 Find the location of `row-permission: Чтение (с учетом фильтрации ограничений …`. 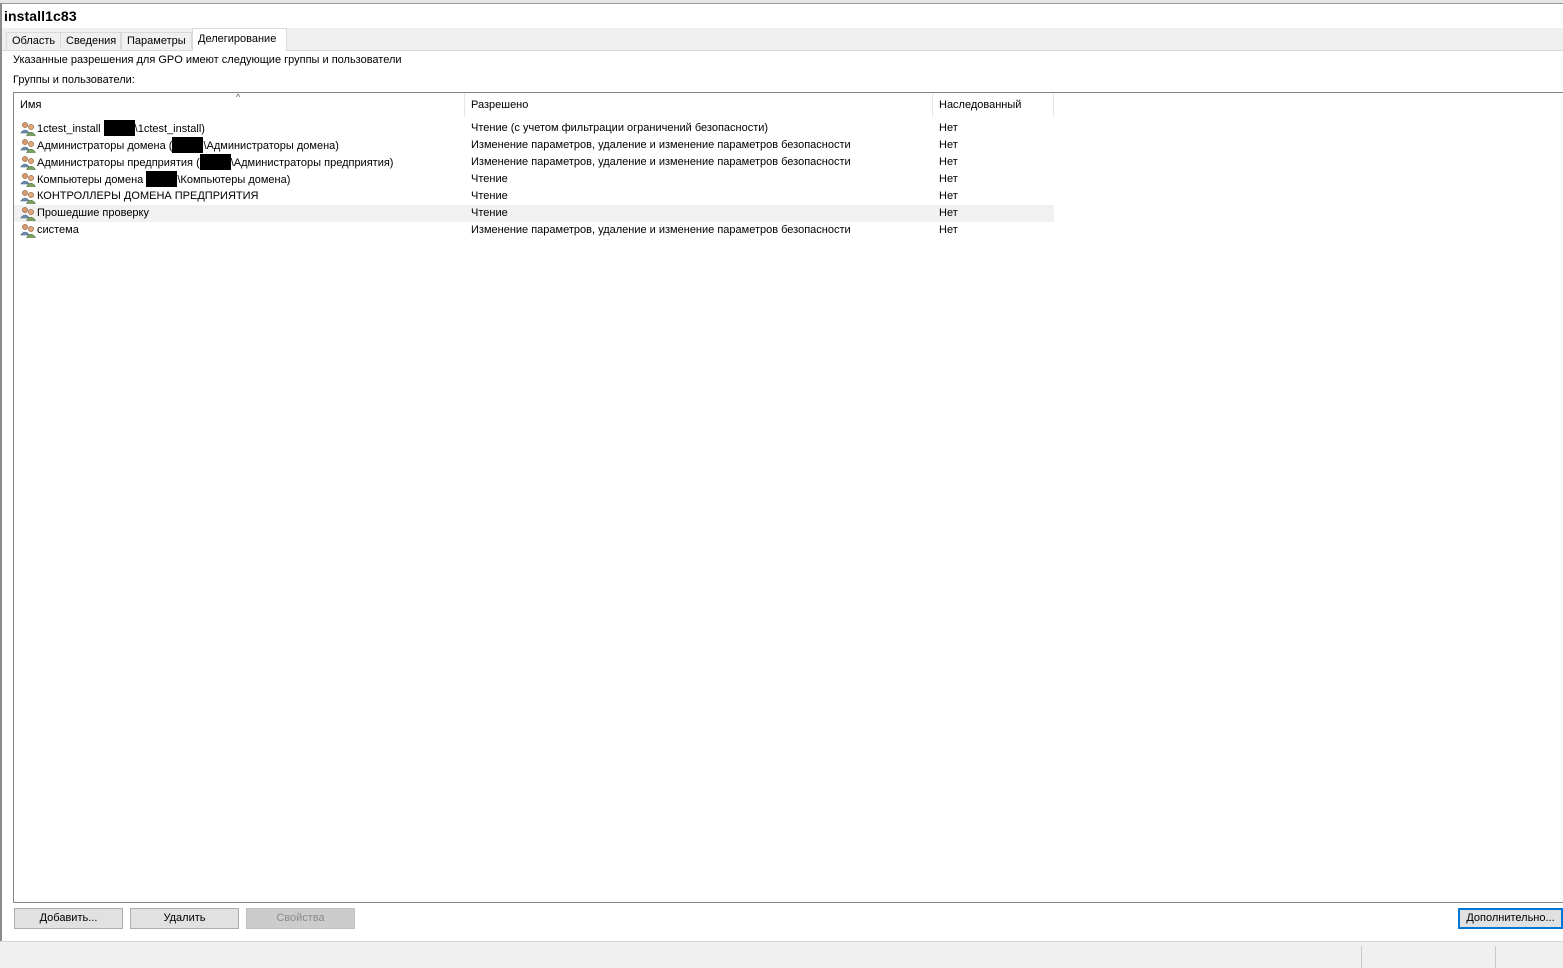

row-permission: Чтение (с учетом фильтрации ограничений … is located at coordinates (620, 128).